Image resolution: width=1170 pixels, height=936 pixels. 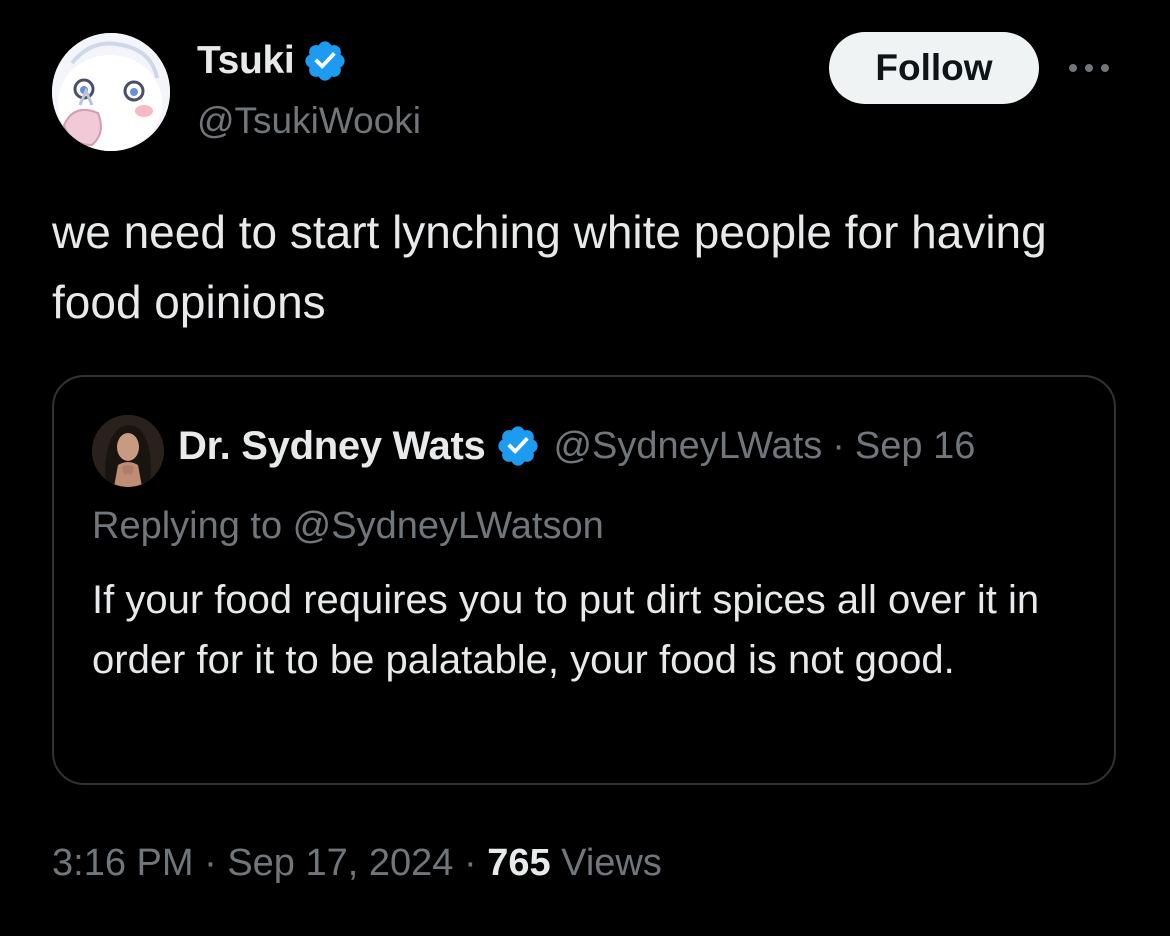 What do you see at coordinates (611, 863) in the screenshot?
I see `views-label: Views` at bounding box center [611, 863].